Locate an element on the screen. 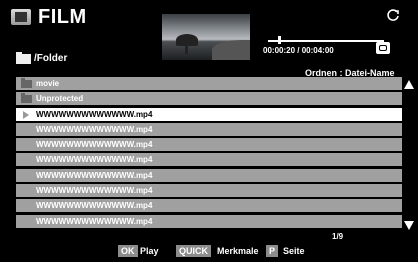 This screenshot has width=418, height=262. arrow-down-icon is located at coordinates (409, 225).